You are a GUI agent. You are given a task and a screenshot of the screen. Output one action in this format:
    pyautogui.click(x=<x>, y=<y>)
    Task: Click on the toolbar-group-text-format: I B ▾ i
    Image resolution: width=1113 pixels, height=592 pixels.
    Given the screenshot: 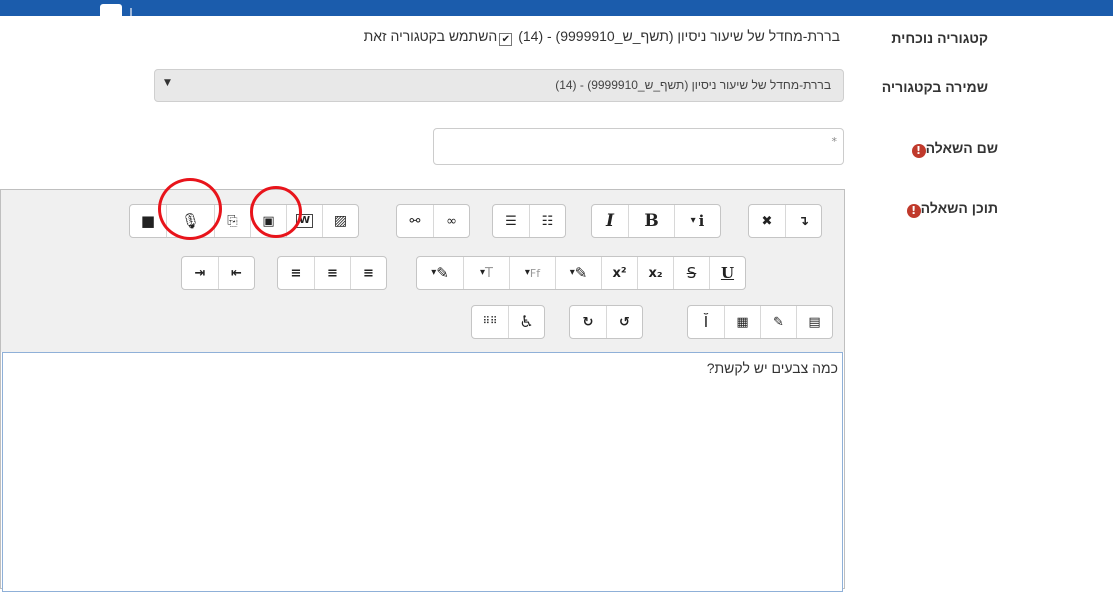 What is the action you would take?
    pyautogui.click(x=656, y=221)
    